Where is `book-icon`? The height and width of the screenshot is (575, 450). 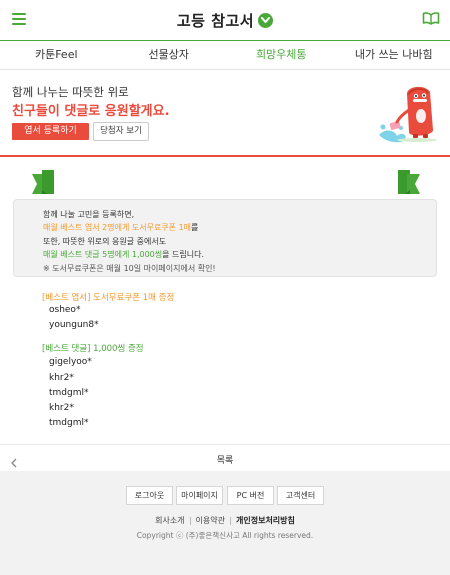 book-icon is located at coordinates (431, 21).